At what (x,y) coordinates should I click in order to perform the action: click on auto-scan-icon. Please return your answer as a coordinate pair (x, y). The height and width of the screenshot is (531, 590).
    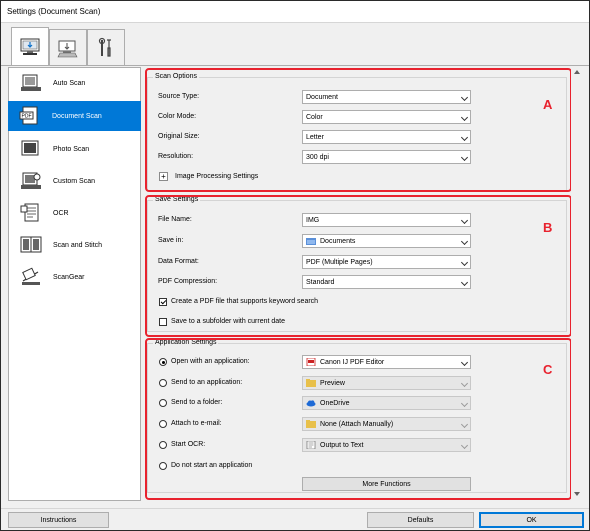
    Looking at the image, I should click on (31, 83).